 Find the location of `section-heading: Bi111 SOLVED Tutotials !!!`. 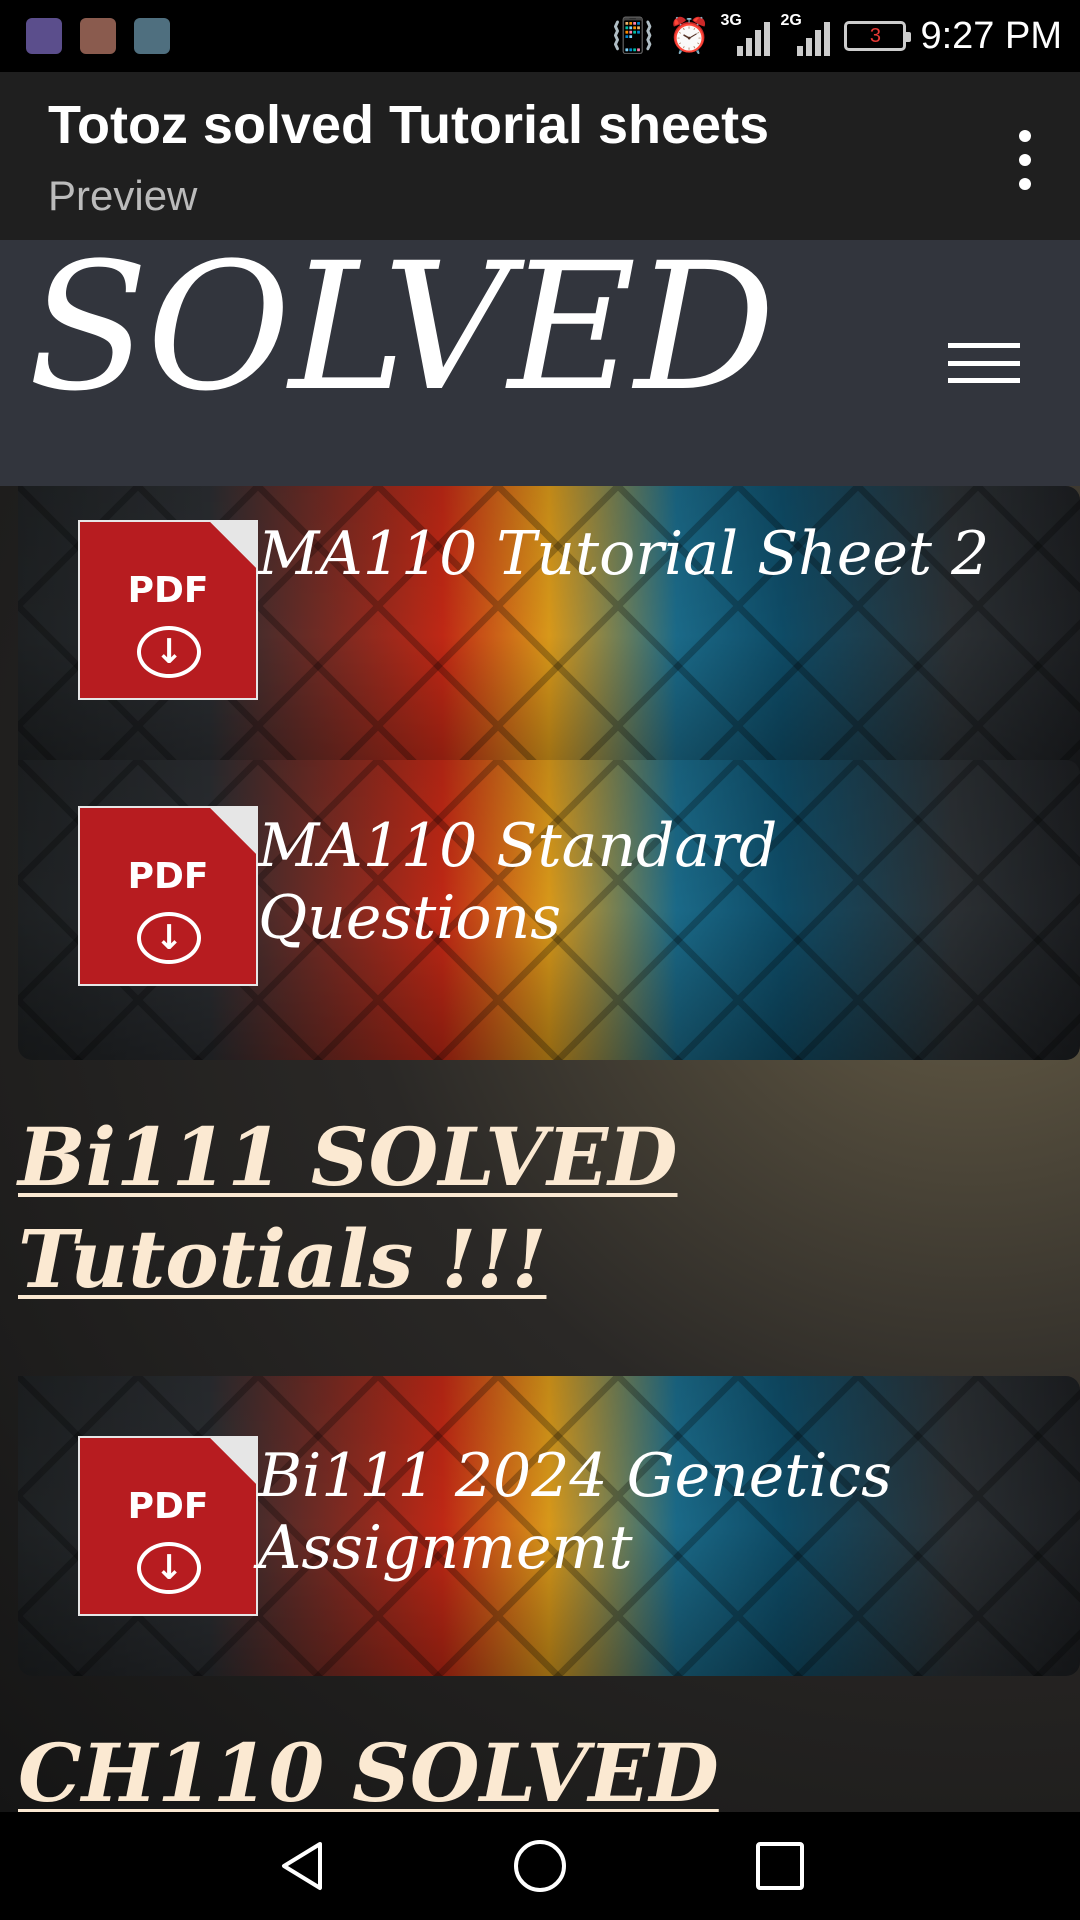

section-heading: Bi111 SOLVED Tutotials !!! is located at coordinates (539, 1208).